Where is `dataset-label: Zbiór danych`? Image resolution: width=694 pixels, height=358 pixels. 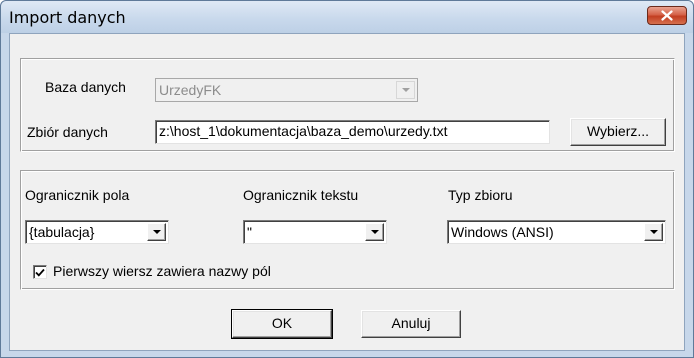 dataset-label: Zbiór danych is located at coordinates (67, 132).